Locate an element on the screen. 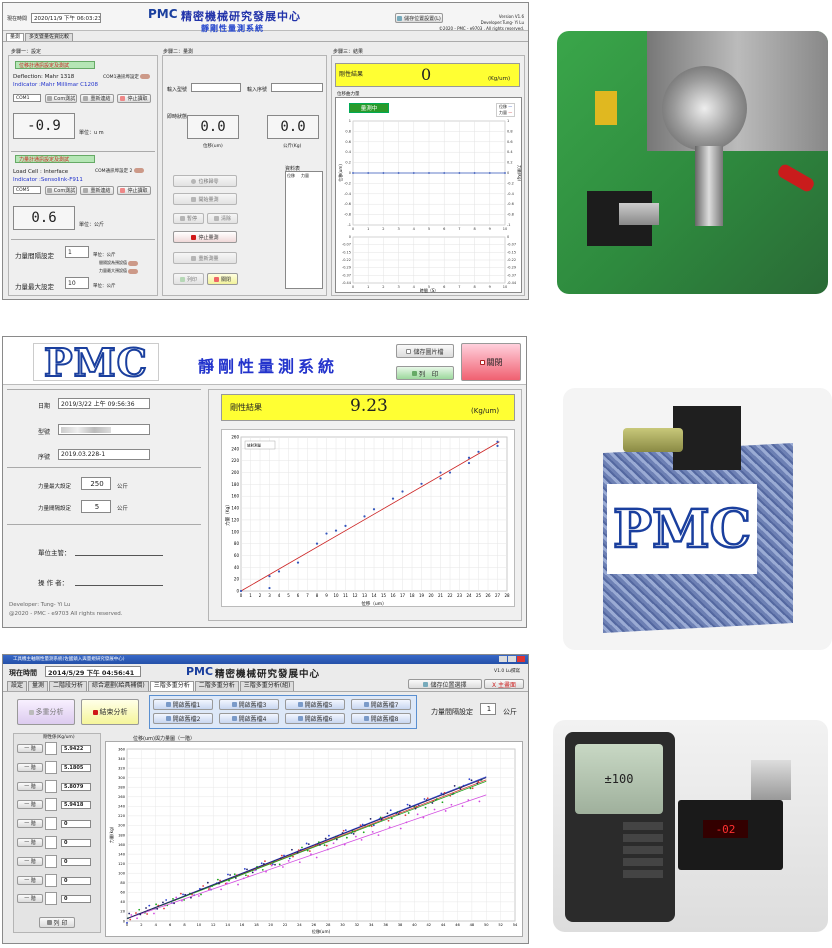  serial-input is located at coordinates (297, 87).